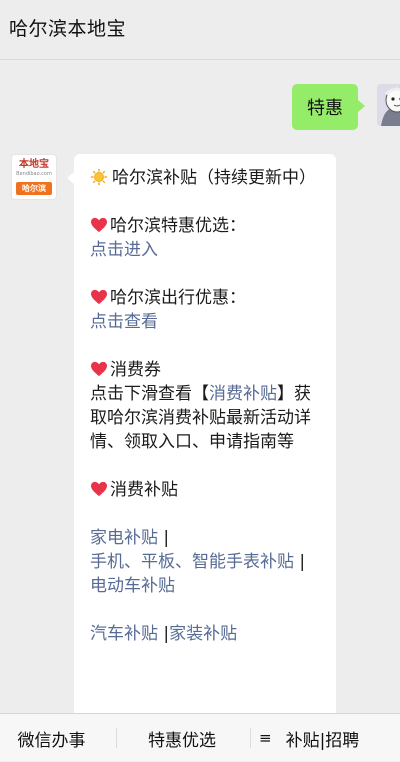  Describe the element at coordinates (243, 394) in the screenshot. I see `consumer-subsidy-link: 消费补贴` at that location.